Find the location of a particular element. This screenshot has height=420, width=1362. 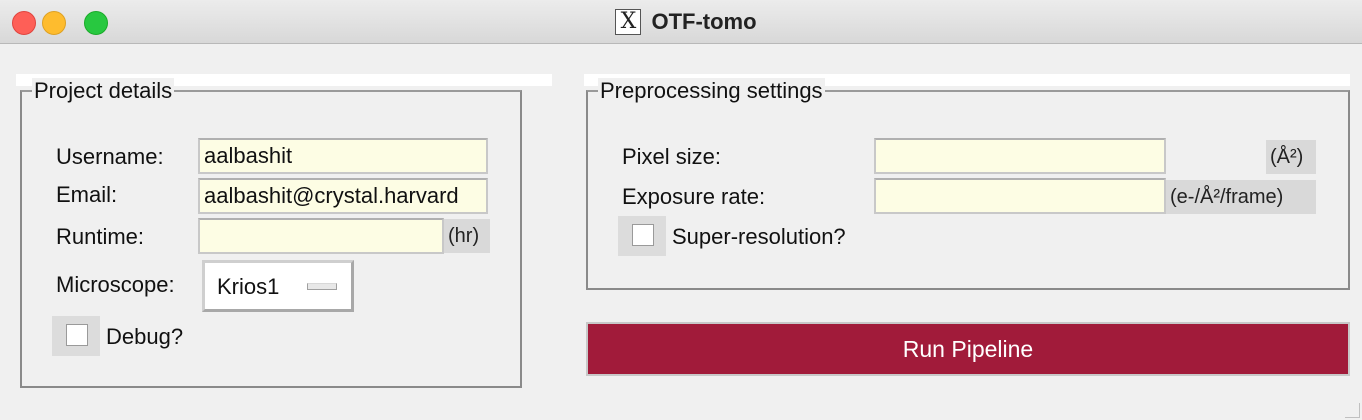

debug-checkbox is located at coordinates (77, 335).